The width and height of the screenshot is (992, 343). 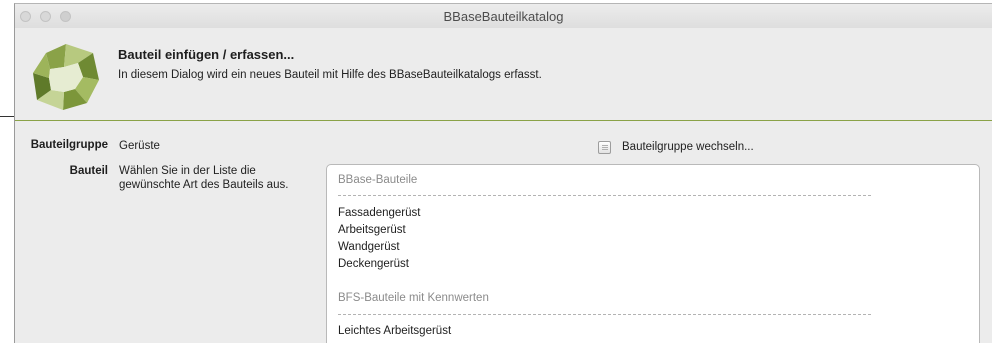 I want to click on bauteil-hint-line1: Wählen Sie in der Liste die, so click(x=187, y=171).